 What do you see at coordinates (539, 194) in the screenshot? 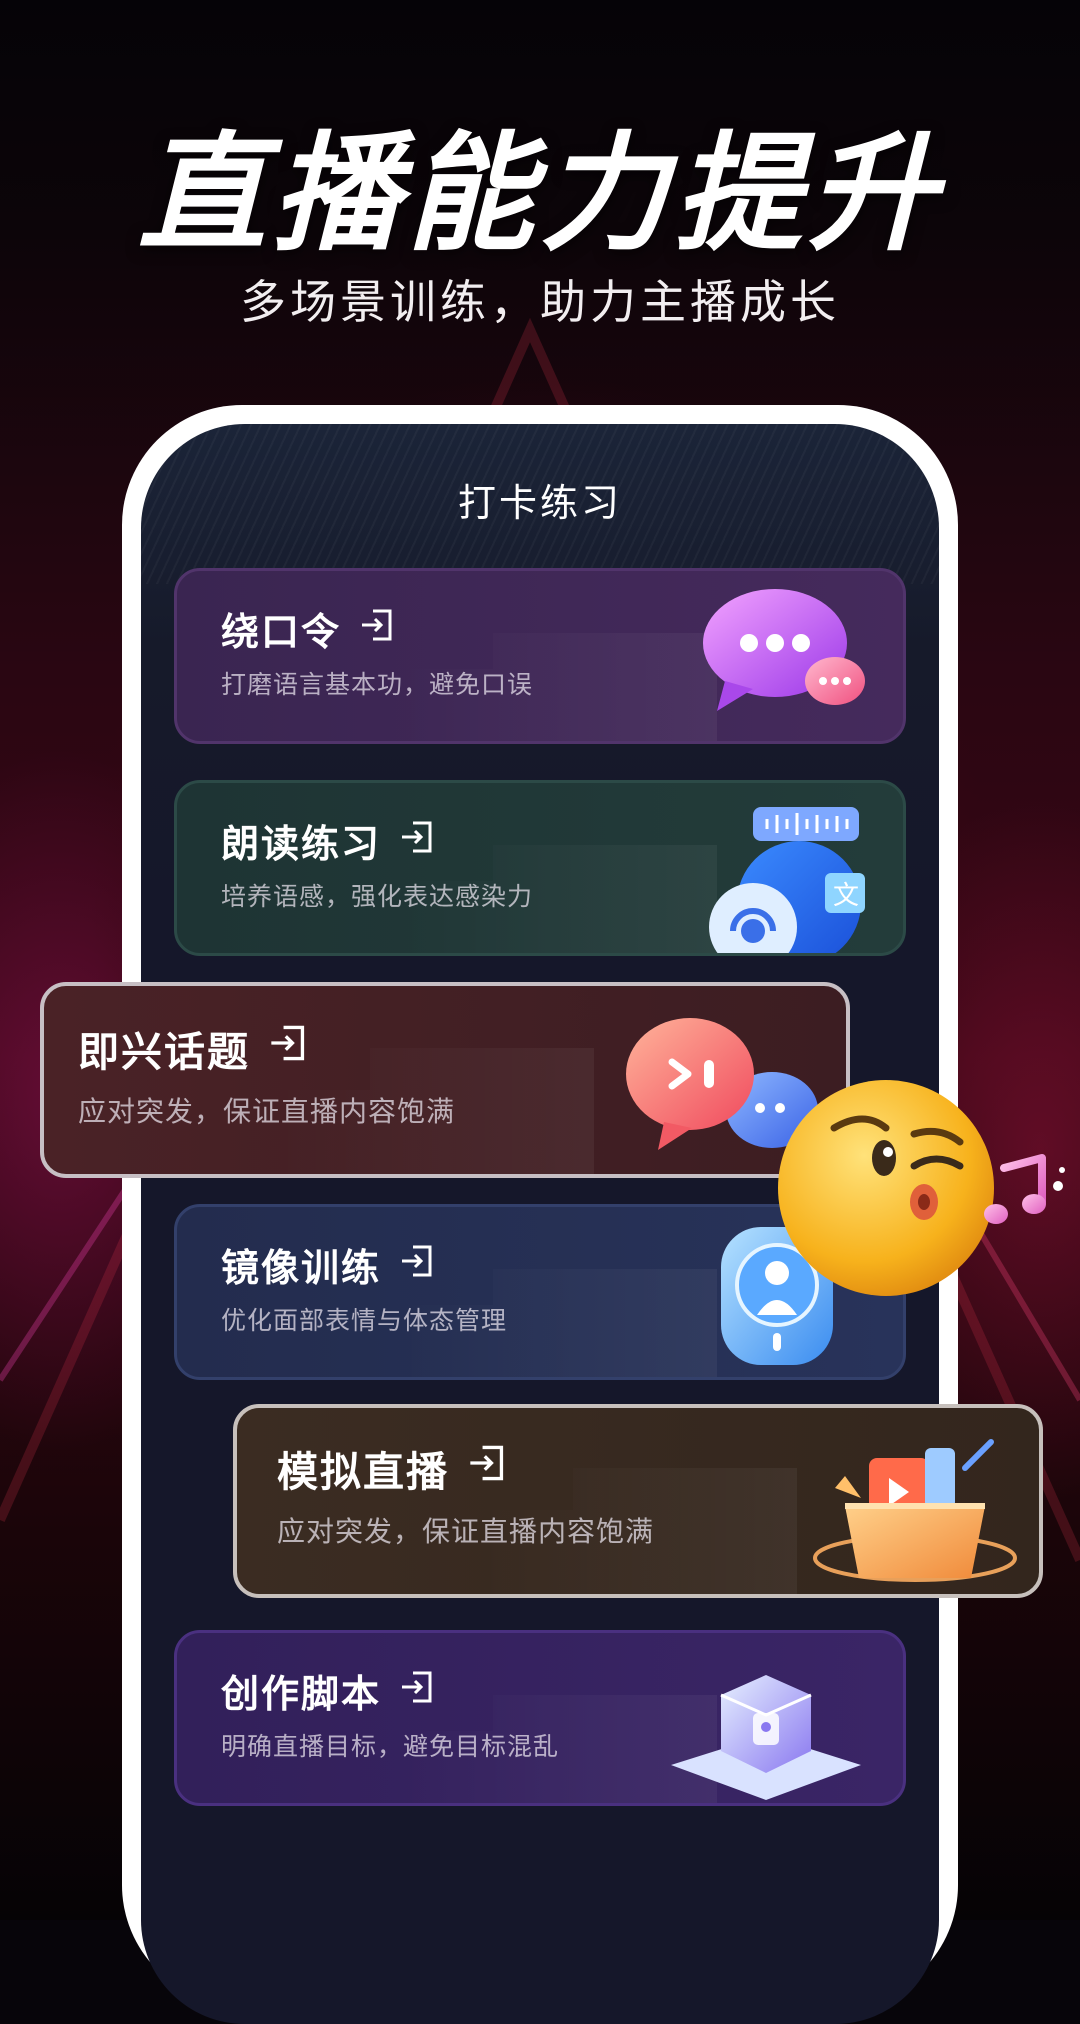
I see `headline: 直播能力提升` at bounding box center [539, 194].